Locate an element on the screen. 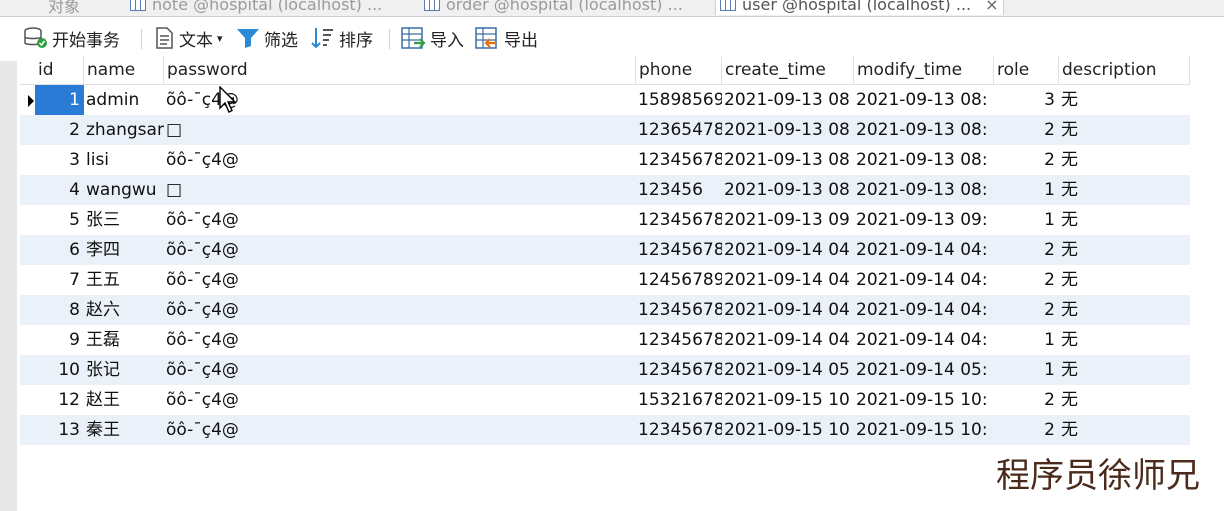 Image resolution: width=1224 pixels, height=511 pixels. filter-button: 筛选 is located at coordinates (267, 38).